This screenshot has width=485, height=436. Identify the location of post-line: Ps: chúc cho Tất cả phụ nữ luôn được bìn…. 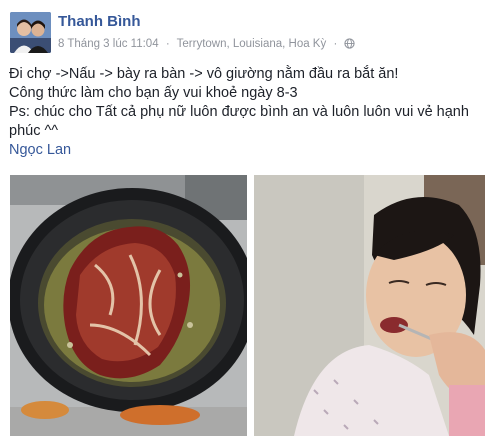
(239, 121).